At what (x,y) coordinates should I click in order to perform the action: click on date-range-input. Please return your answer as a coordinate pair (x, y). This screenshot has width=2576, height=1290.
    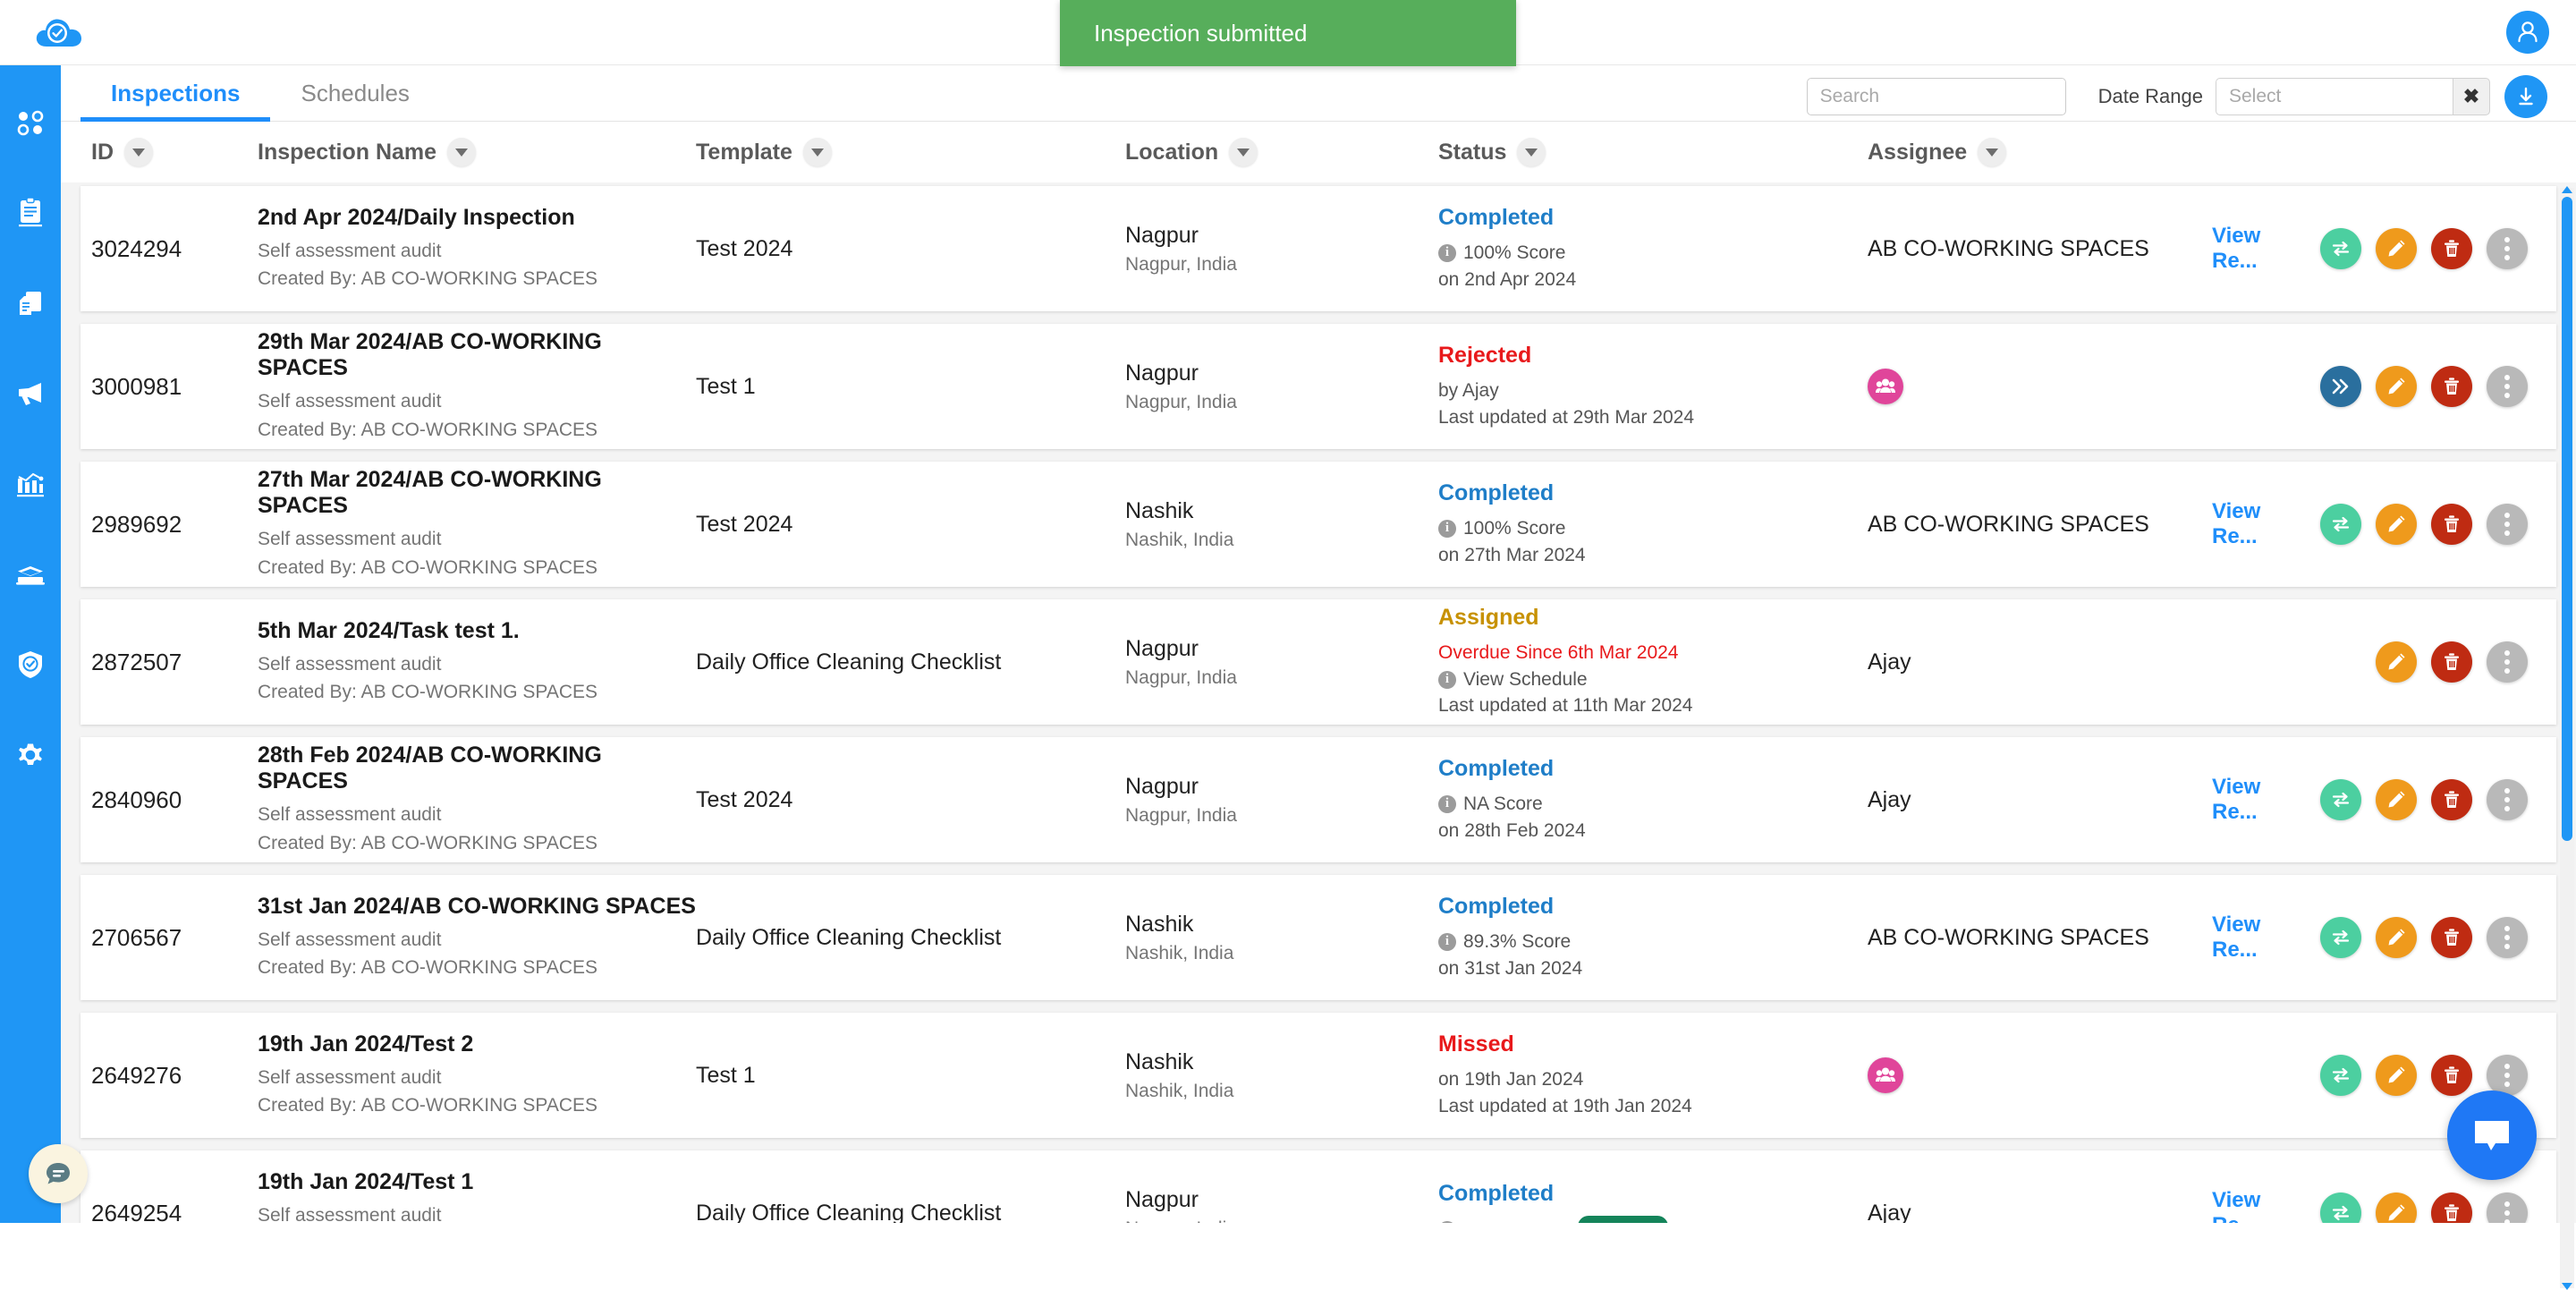
    Looking at the image, I should click on (2334, 96).